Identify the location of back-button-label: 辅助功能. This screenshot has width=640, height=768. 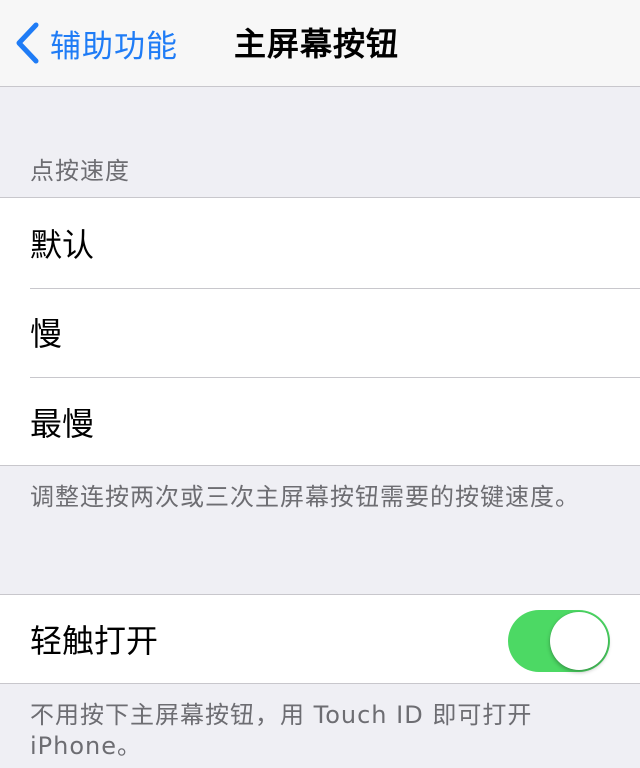
(114, 46).